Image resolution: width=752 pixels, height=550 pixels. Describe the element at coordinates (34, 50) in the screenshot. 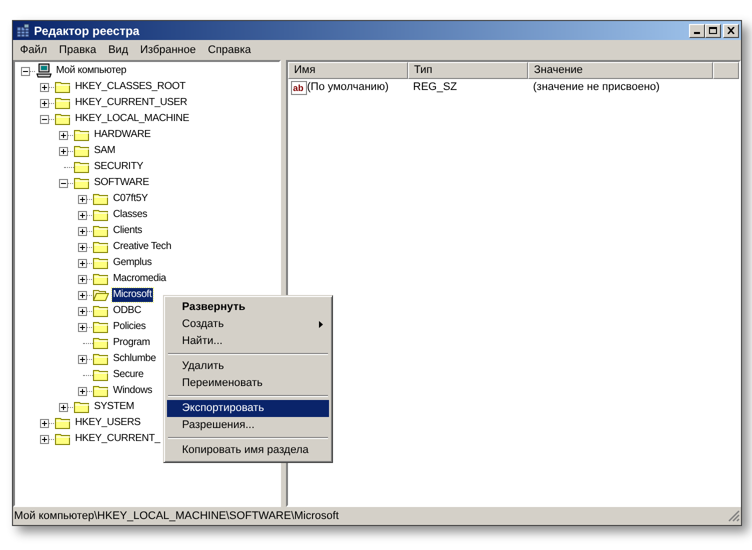

I see `menu-item: Файл` at that location.